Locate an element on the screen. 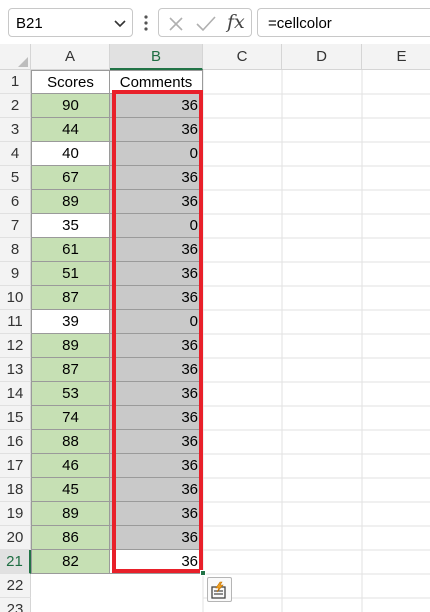 This screenshot has height=612, width=430. score-cell: 82 is located at coordinates (70, 562).